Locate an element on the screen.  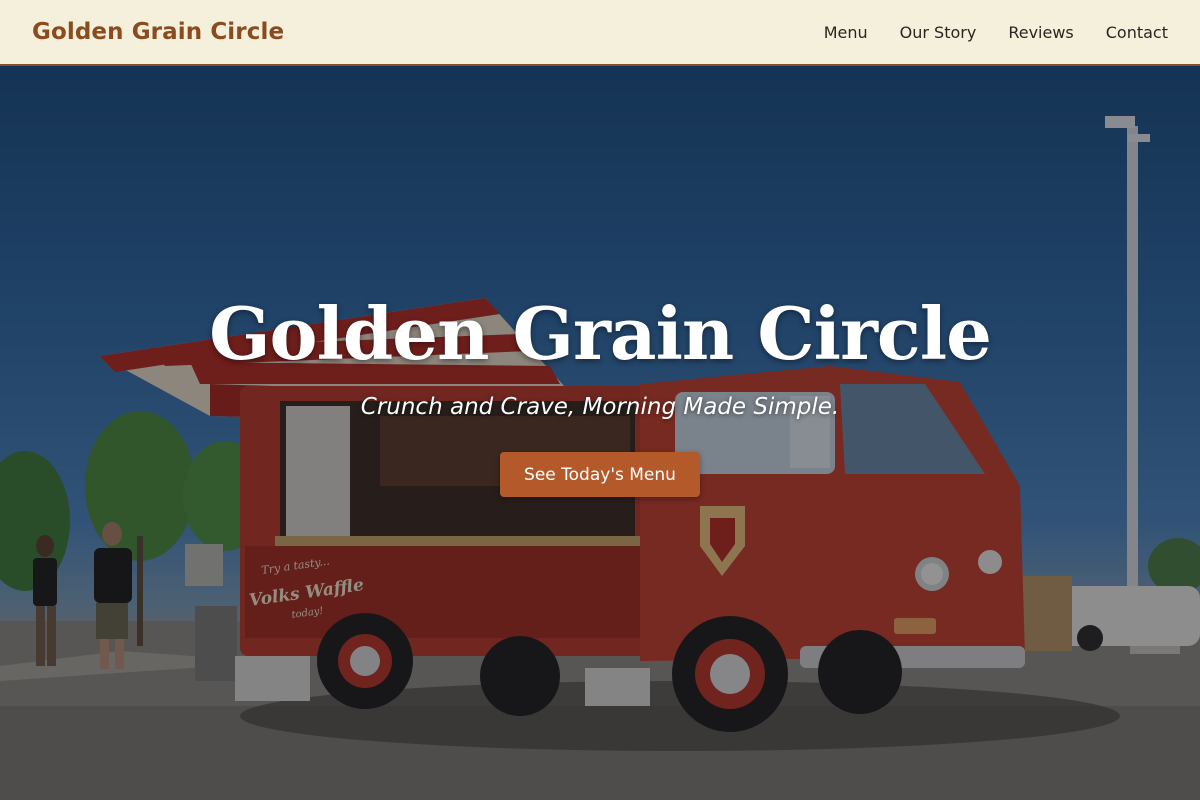
main-nav: Menu Our Story Reviews Contact is located at coordinates (996, 32).